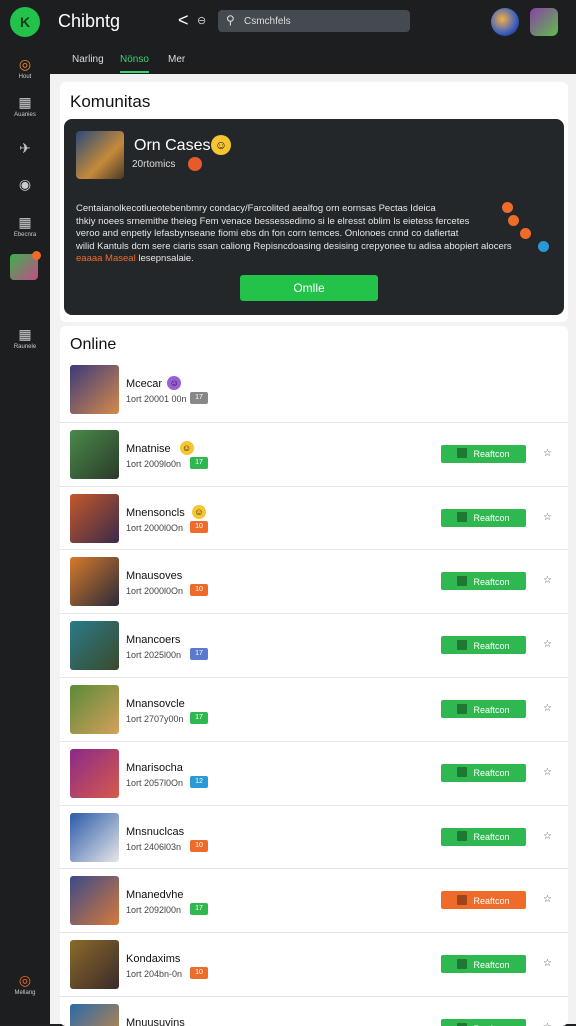 This screenshot has height=1026, width=576. Describe the element at coordinates (309, 288) in the screenshot. I see `online-button: Omlle` at that location.